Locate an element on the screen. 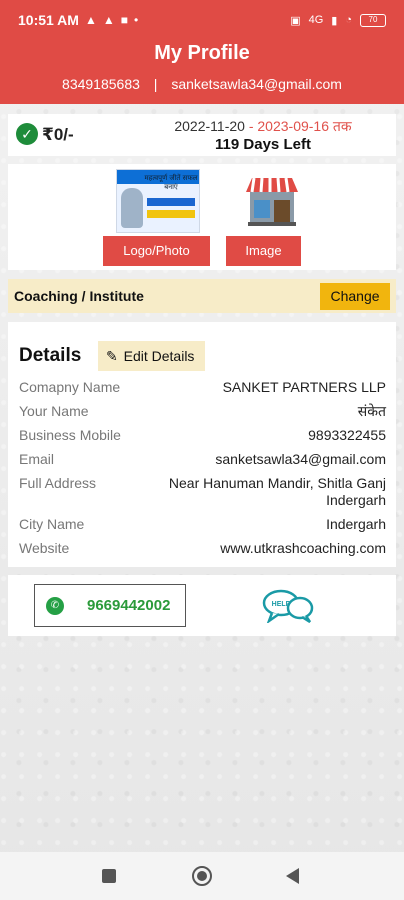 The height and width of the screenshot is (900, 404). image-button: Image is located at coordinates (263, 251).